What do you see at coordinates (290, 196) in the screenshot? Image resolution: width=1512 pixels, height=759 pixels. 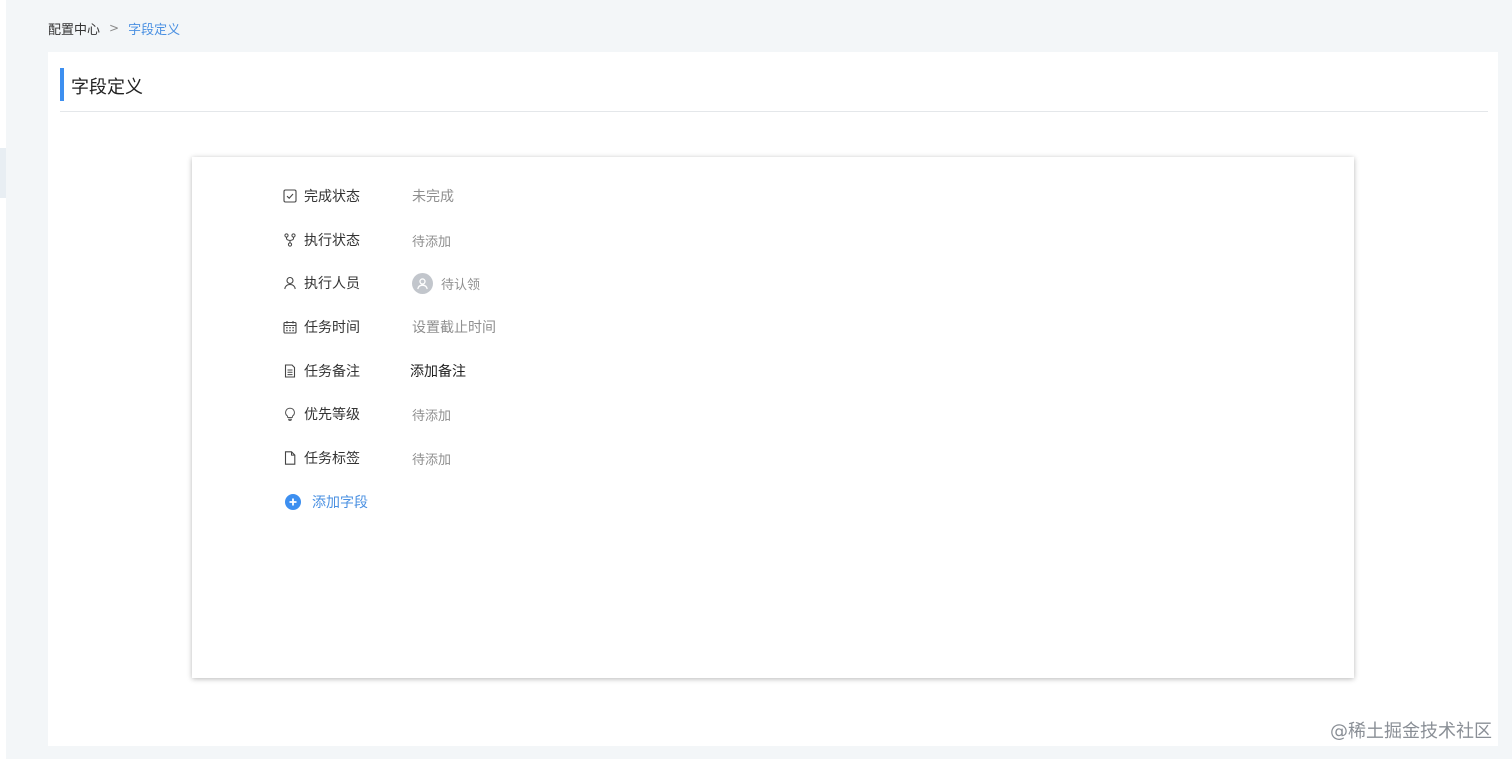 I see `checkbox-icon` at bounding box center [290, 196].